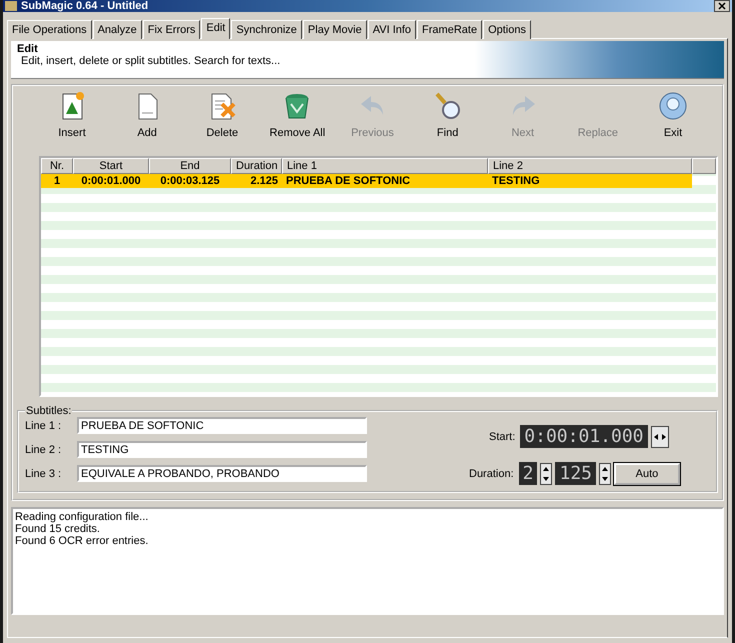 The width and height of the screenshot is (735, 643). What do you see at coordinates (43, 426) in the screenshot?
I see `field-label: Line 1 :` at bounding box center [43, 426].